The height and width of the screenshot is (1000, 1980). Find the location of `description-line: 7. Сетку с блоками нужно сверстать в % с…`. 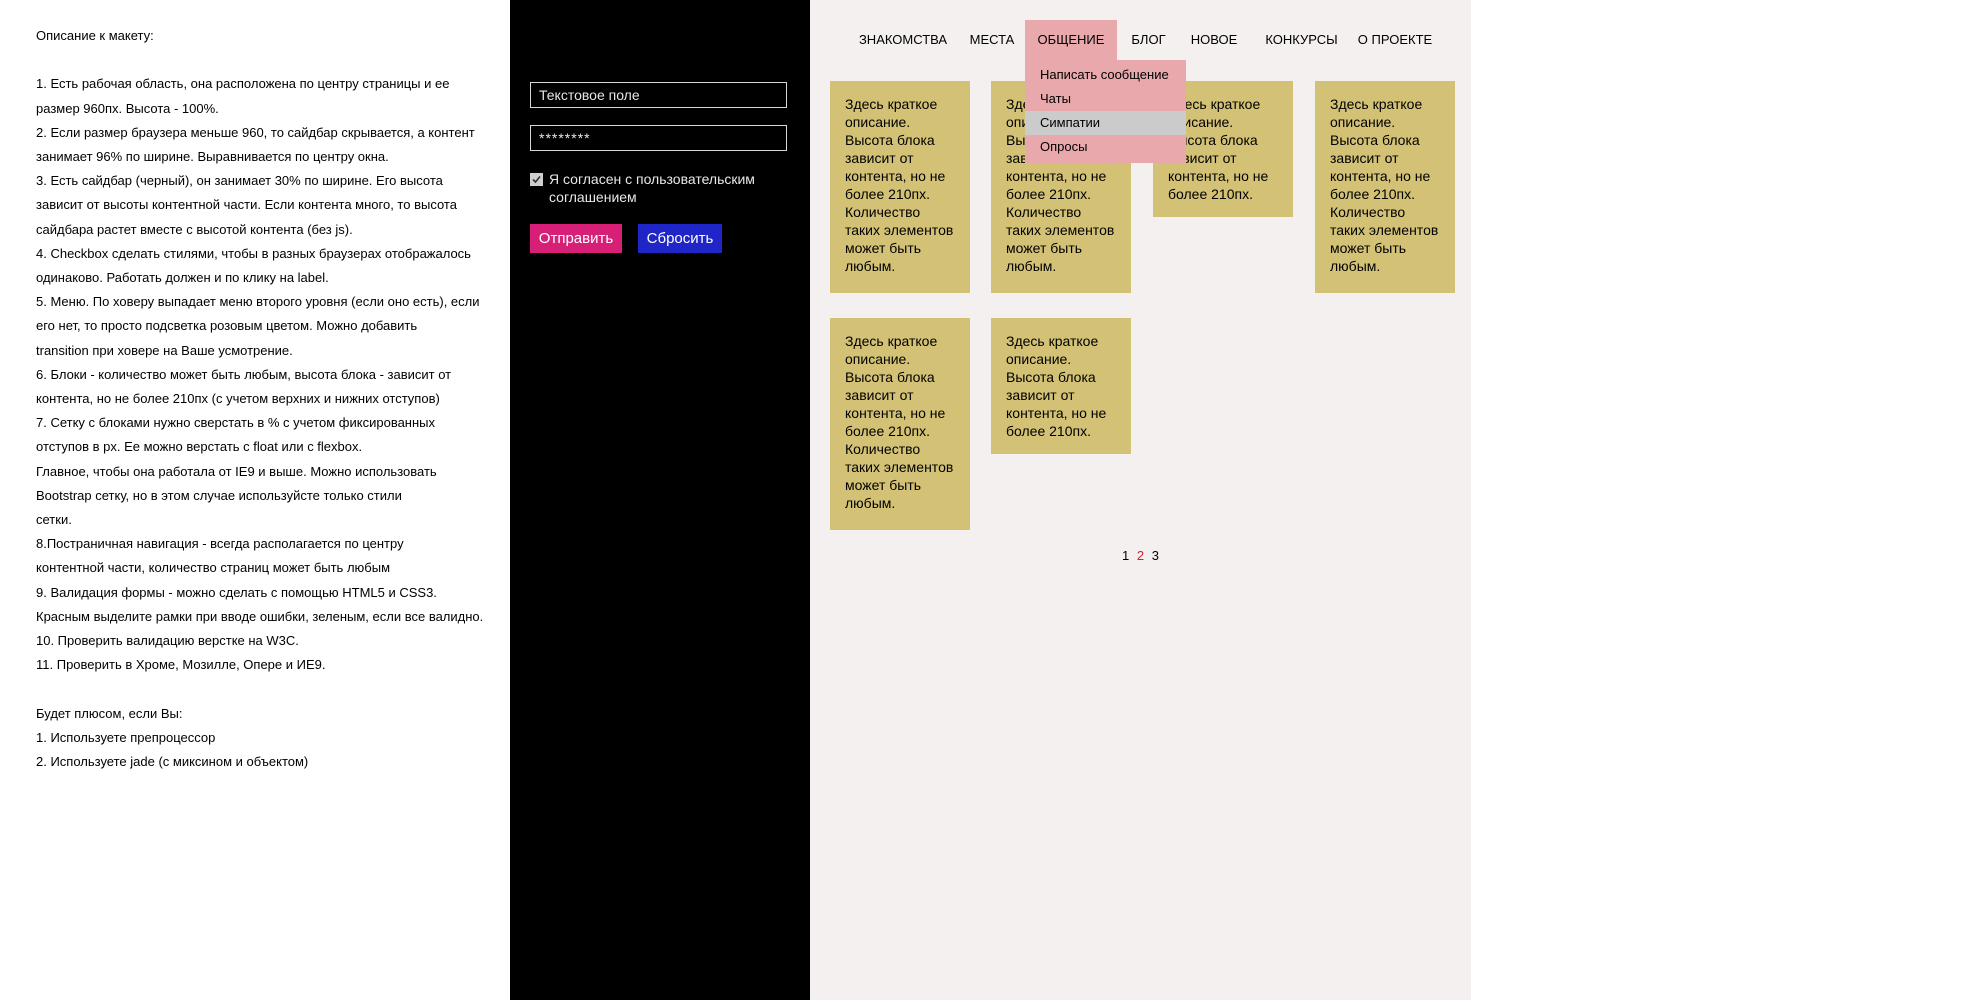

description-line: 7. Сетку с блоками нужно сверстать в % с… is located at coordinates (236, 423).